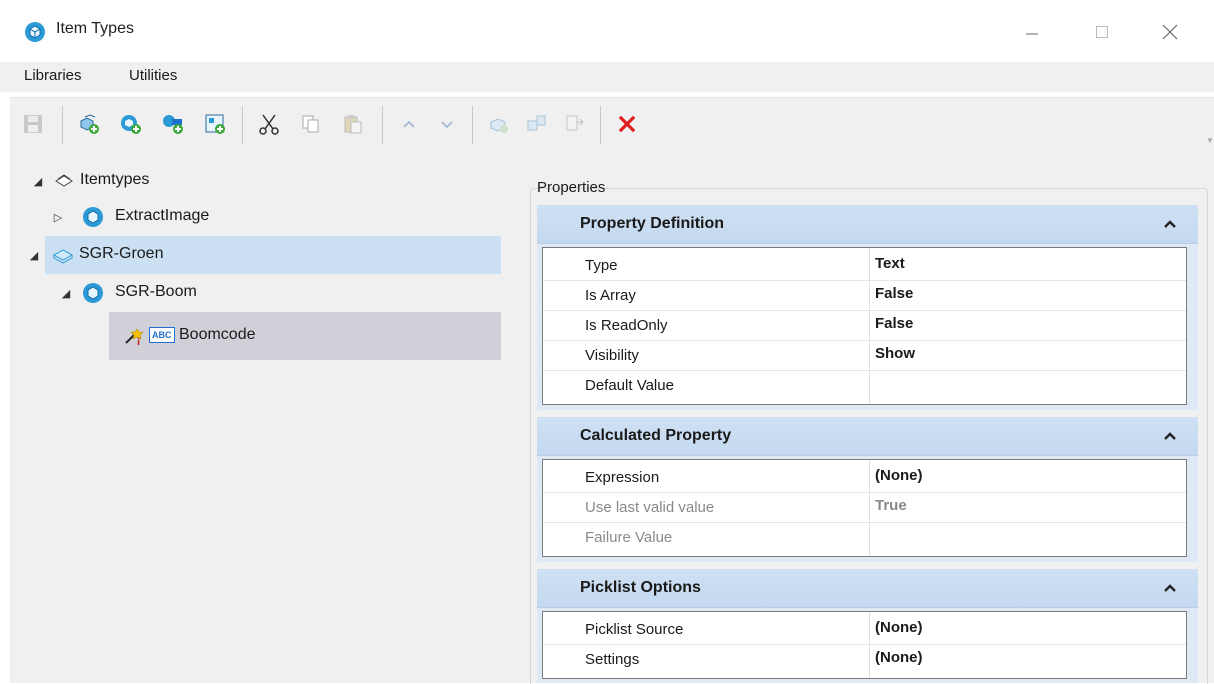 Image resolution: width=1214 pixels, height=684 pixels. Describe the element at coordinates (626, 325) in the screenshot. I see `property-name: Is ReadOnly` at that location.